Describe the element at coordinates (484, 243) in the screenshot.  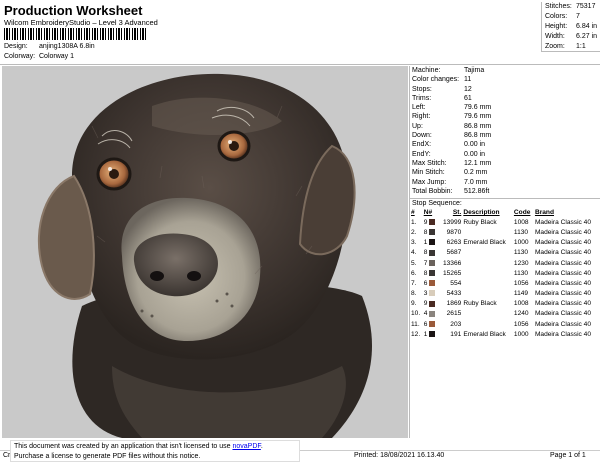
I see `color-description: Emerald Black` at that location.